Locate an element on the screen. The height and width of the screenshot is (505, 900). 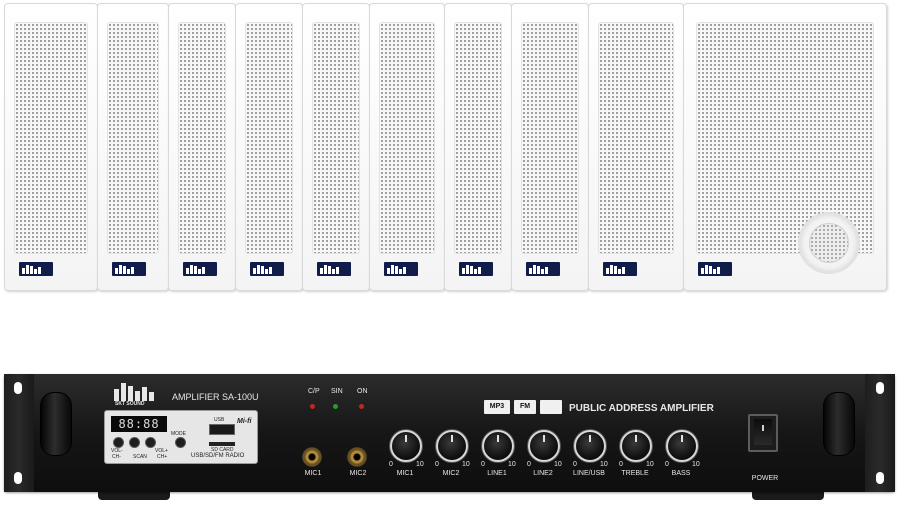
ch-plus-label: CH+ is located at coordinates (162, 457).